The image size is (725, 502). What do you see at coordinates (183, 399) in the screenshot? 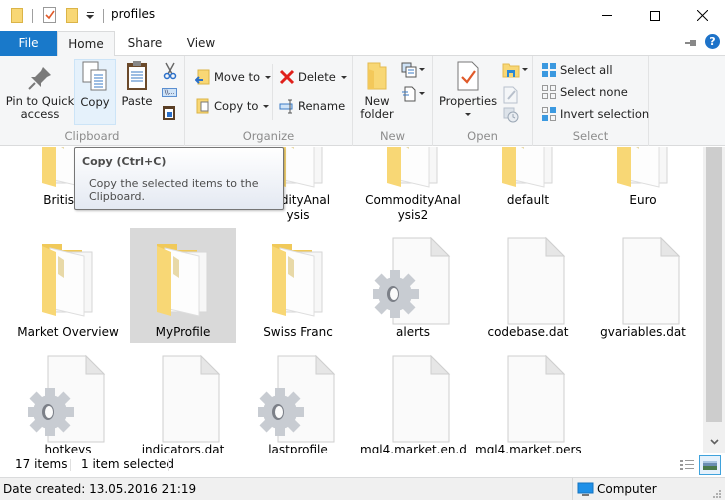
I see `file-item: indicators.dat` at bounding box center [183, 399].